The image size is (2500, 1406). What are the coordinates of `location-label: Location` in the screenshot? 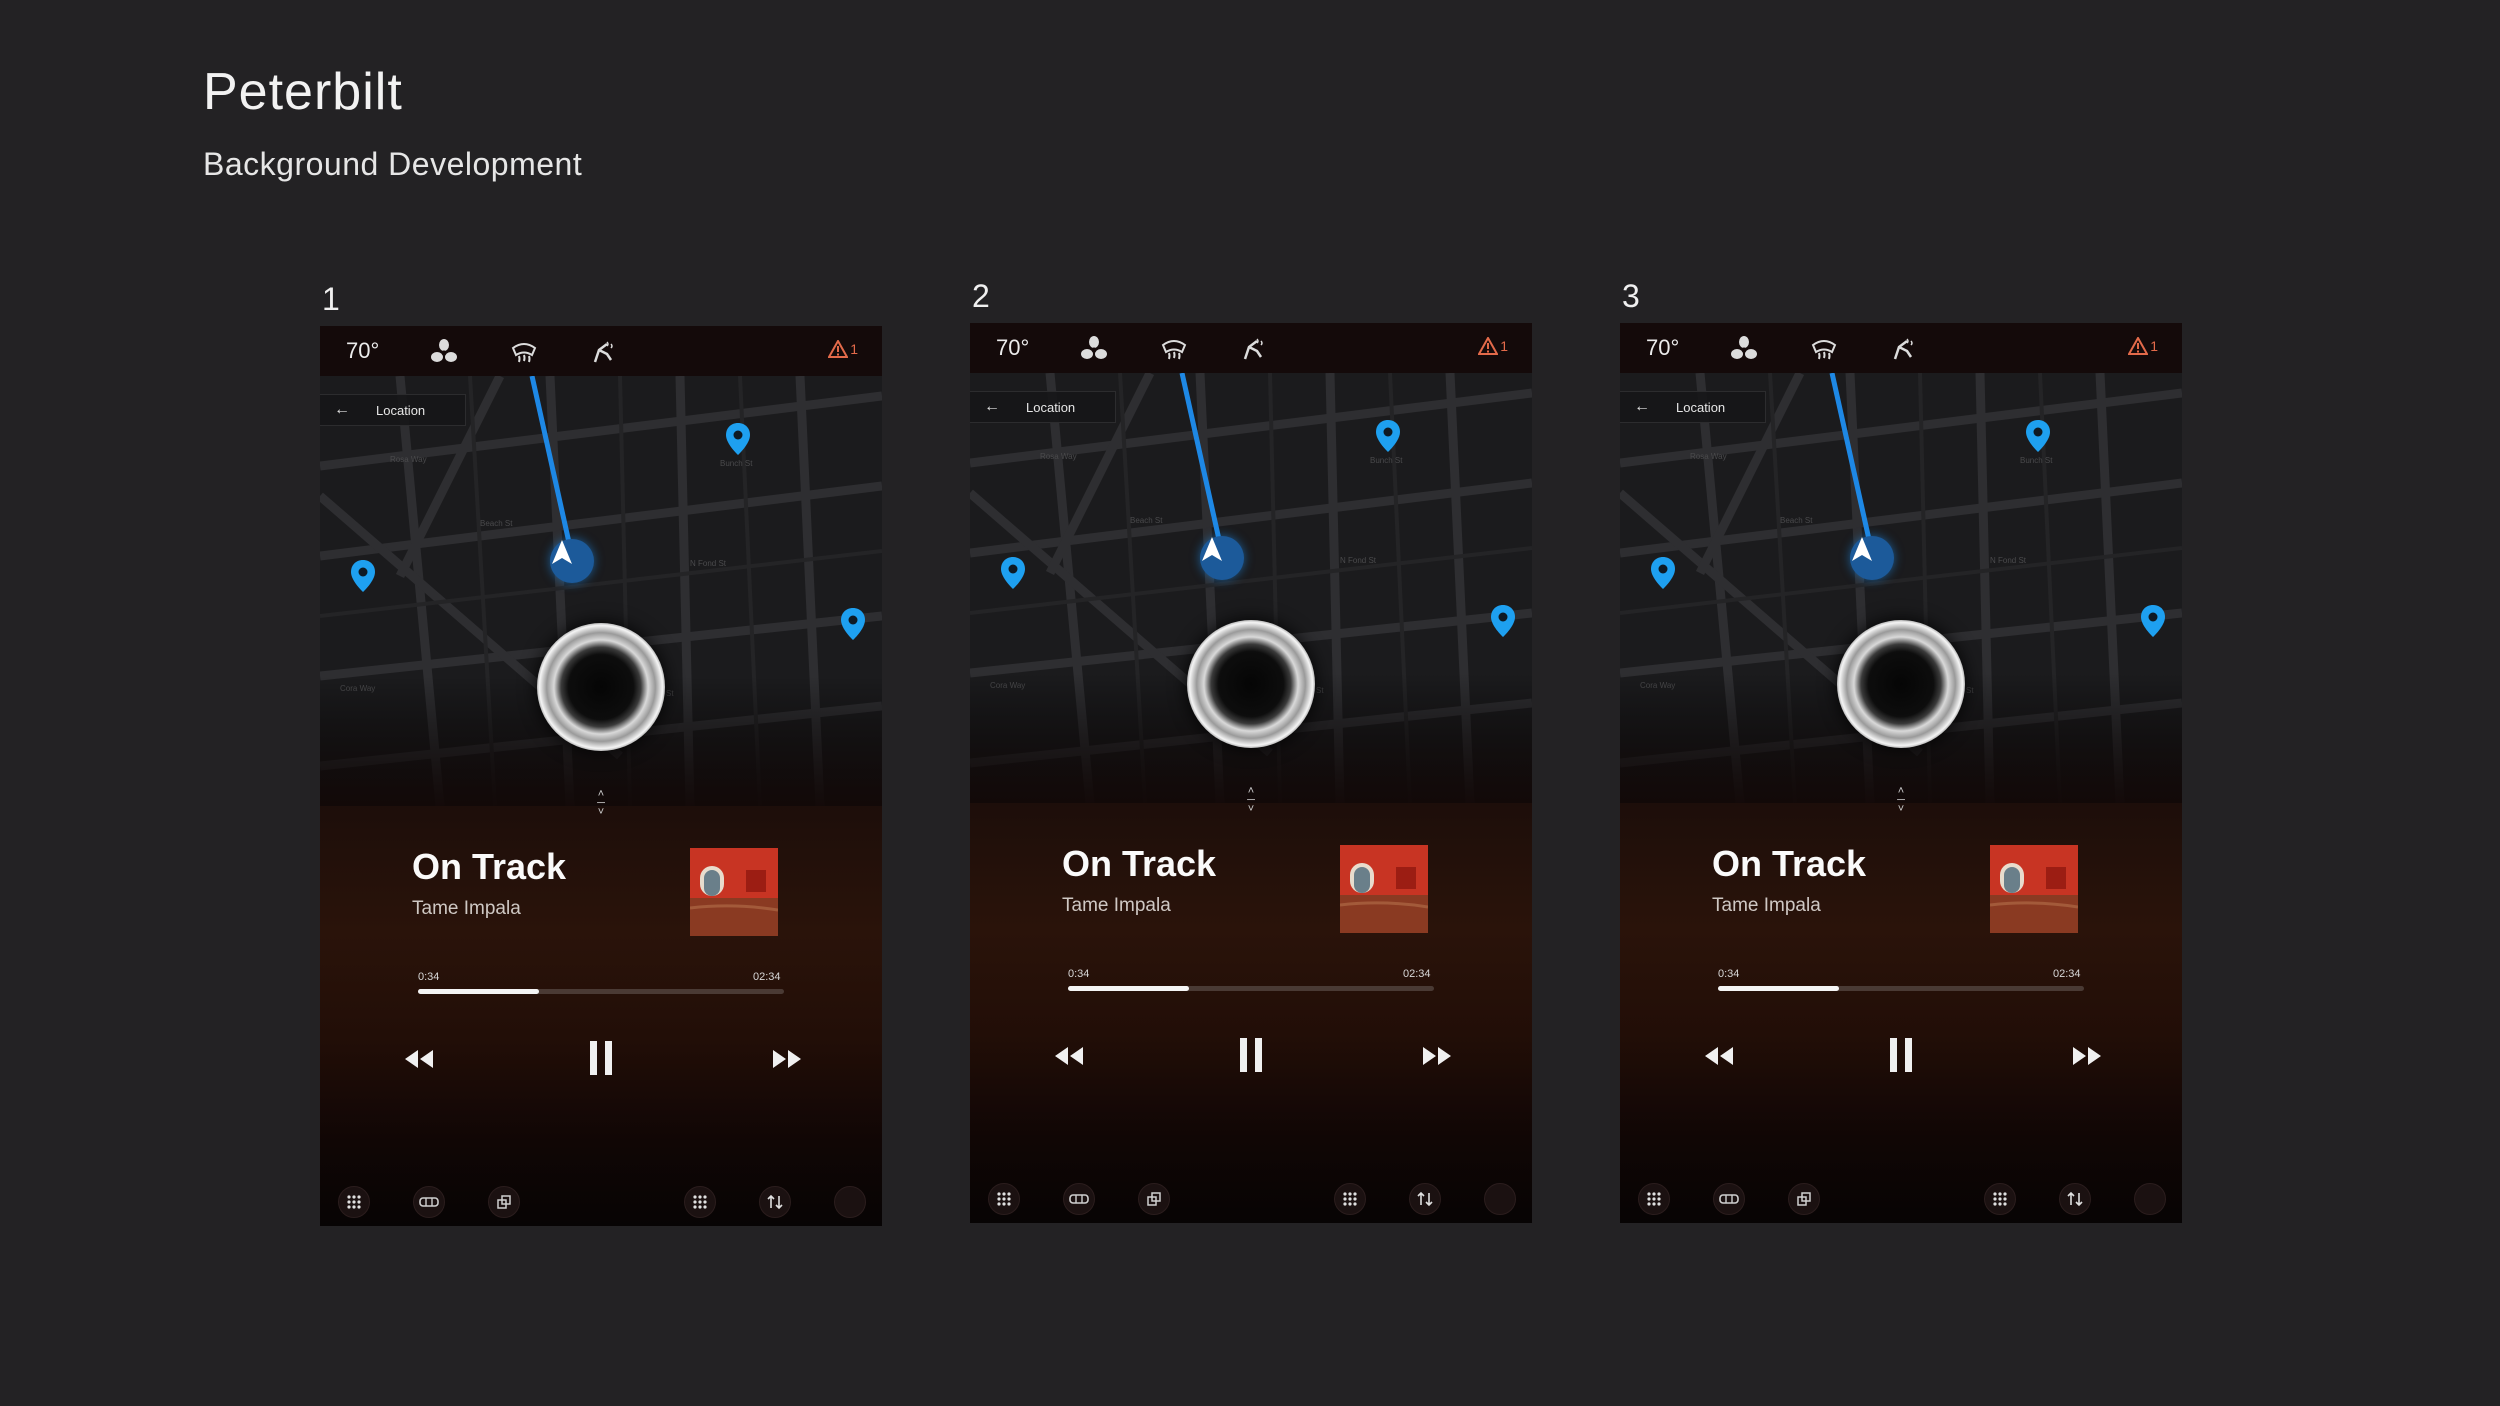 It's located at (1701, 407).